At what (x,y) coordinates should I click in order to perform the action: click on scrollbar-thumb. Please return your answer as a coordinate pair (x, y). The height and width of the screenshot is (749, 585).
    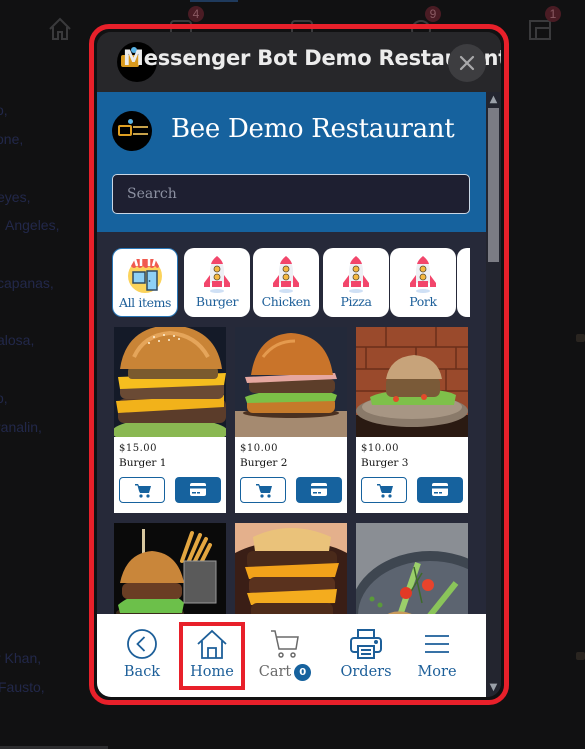
    Looking at the image, I should click on (493, 185).